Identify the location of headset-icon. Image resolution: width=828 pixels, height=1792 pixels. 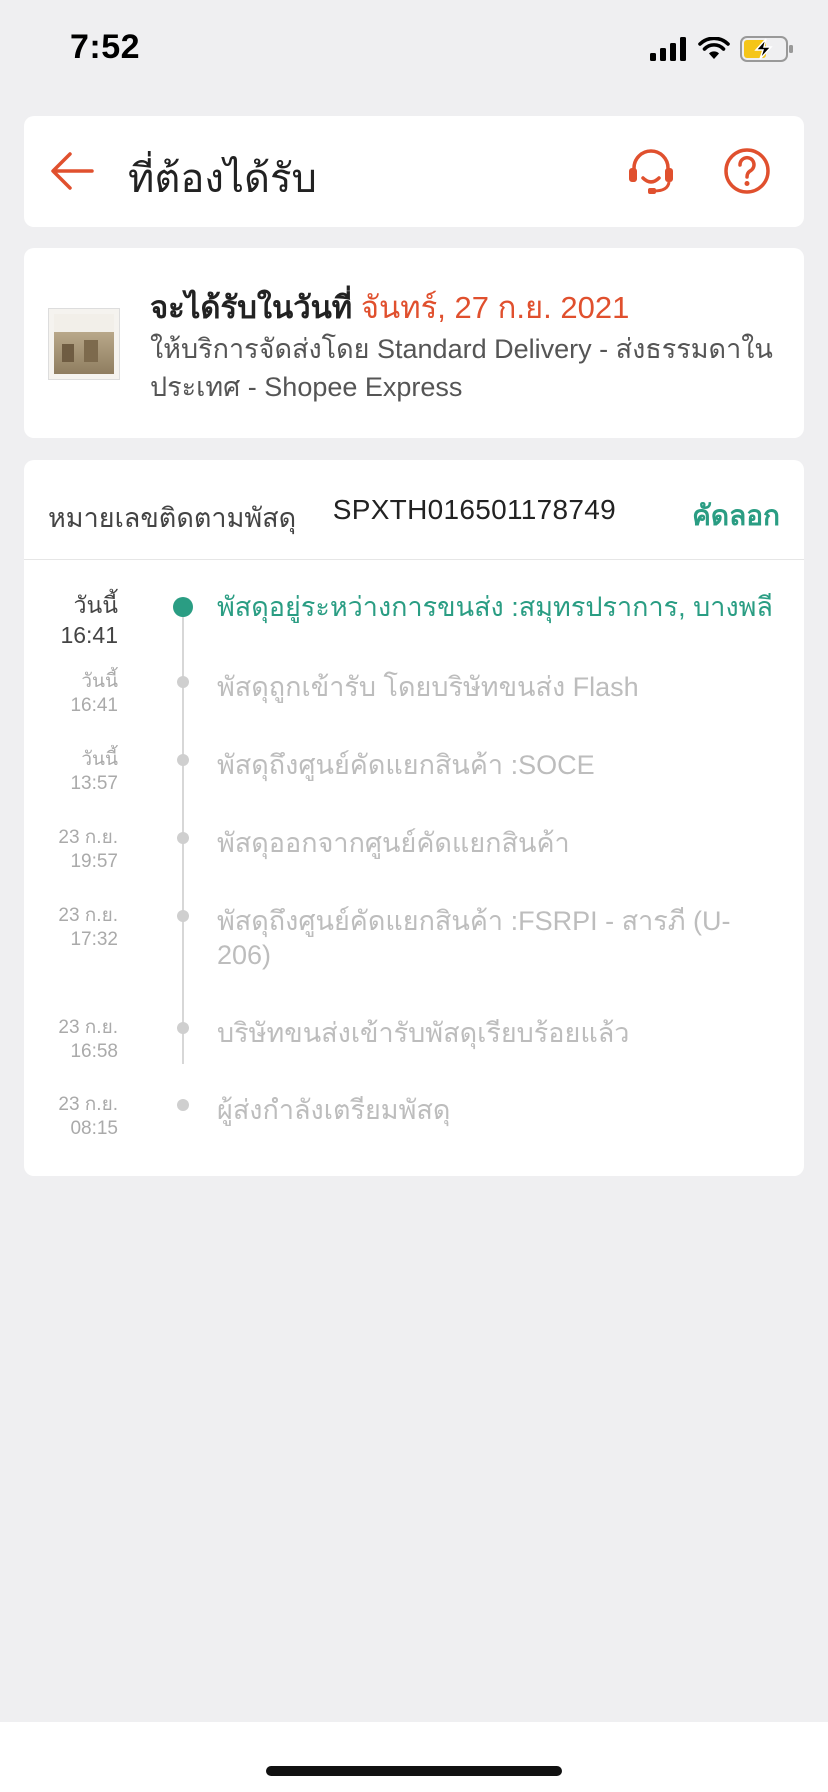
(651, 171).